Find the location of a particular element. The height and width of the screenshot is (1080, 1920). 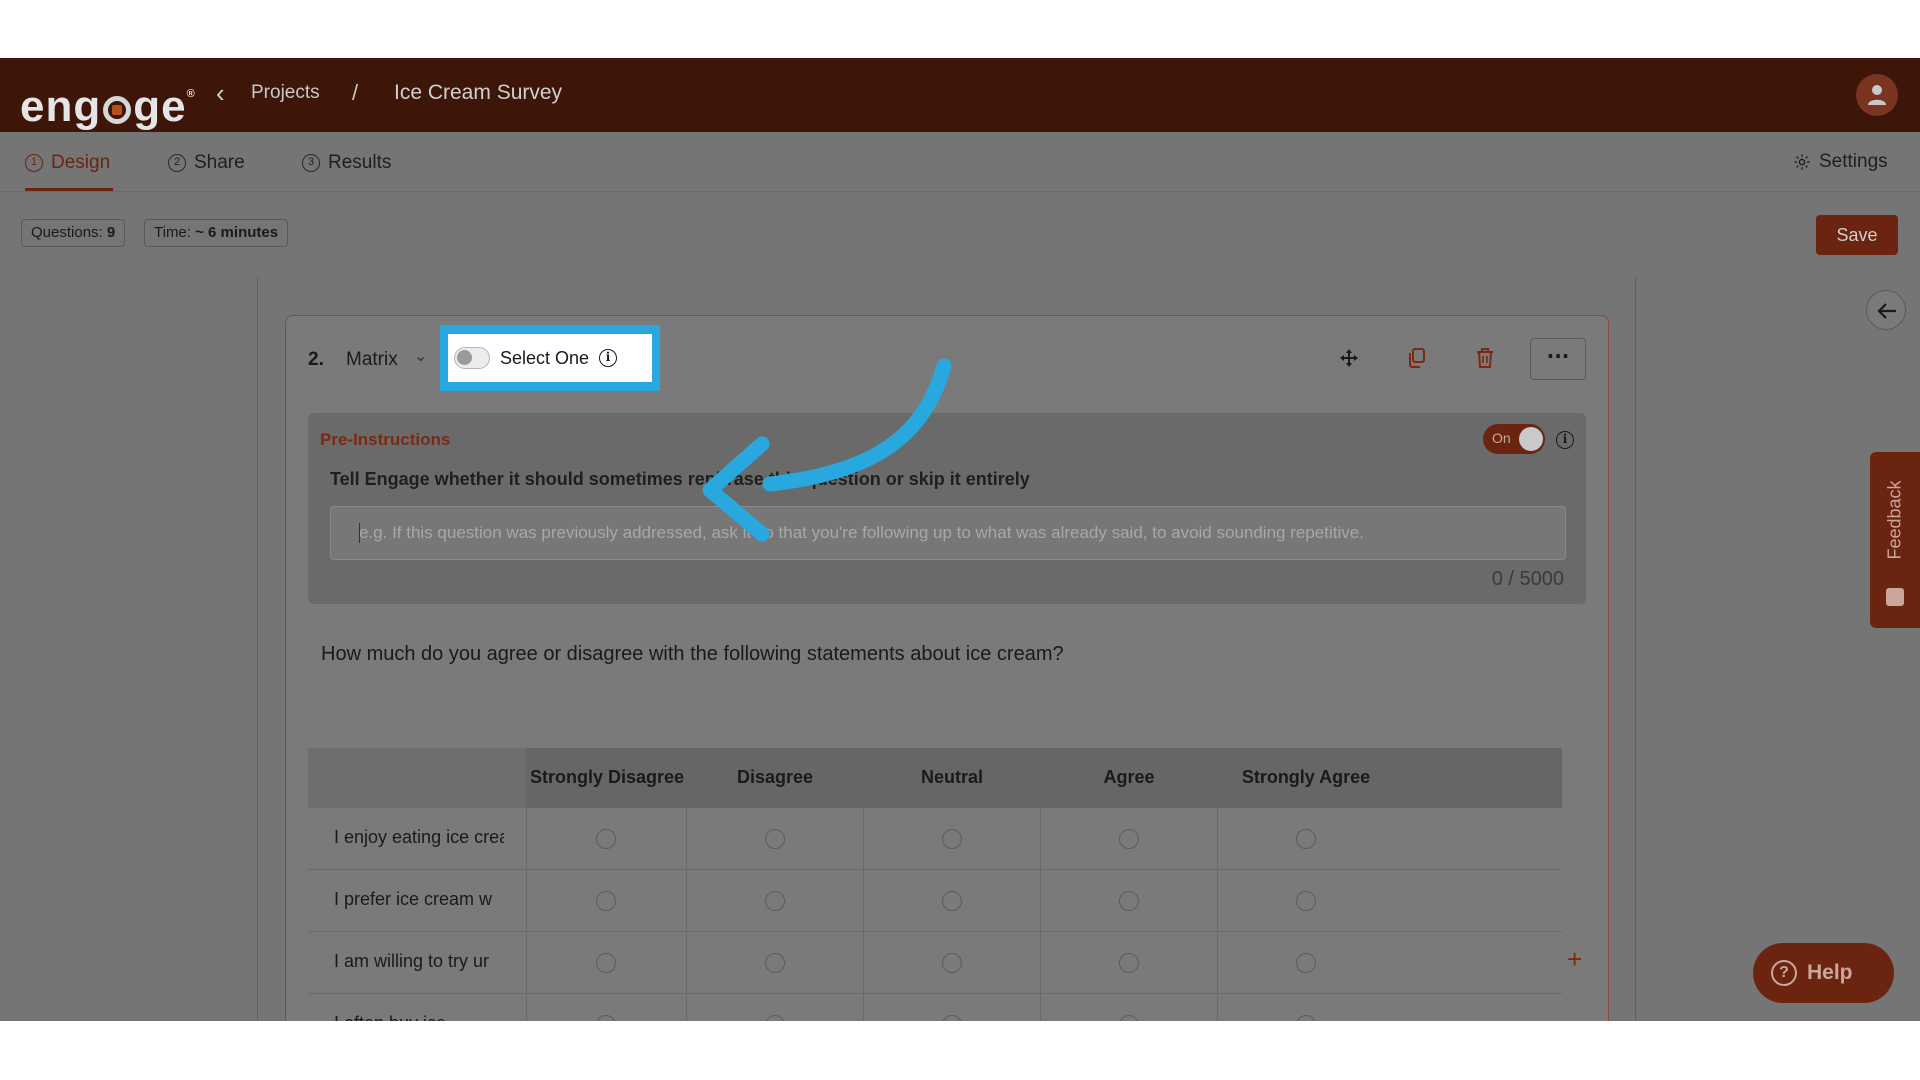

save-button: Save is located at coordinates (1857, 235).